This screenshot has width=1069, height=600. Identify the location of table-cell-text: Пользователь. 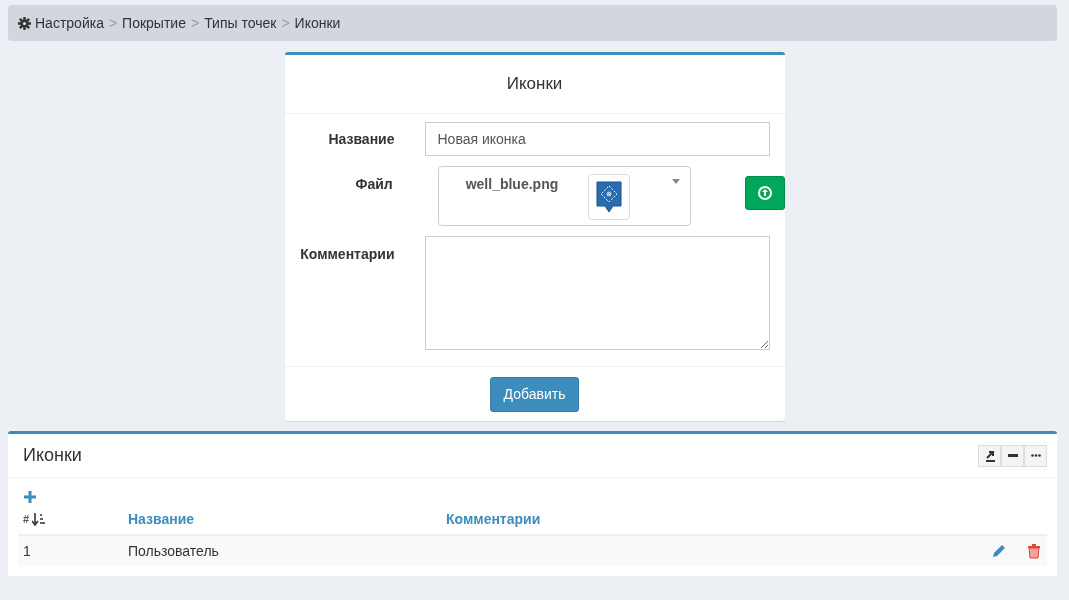
(174, 551).